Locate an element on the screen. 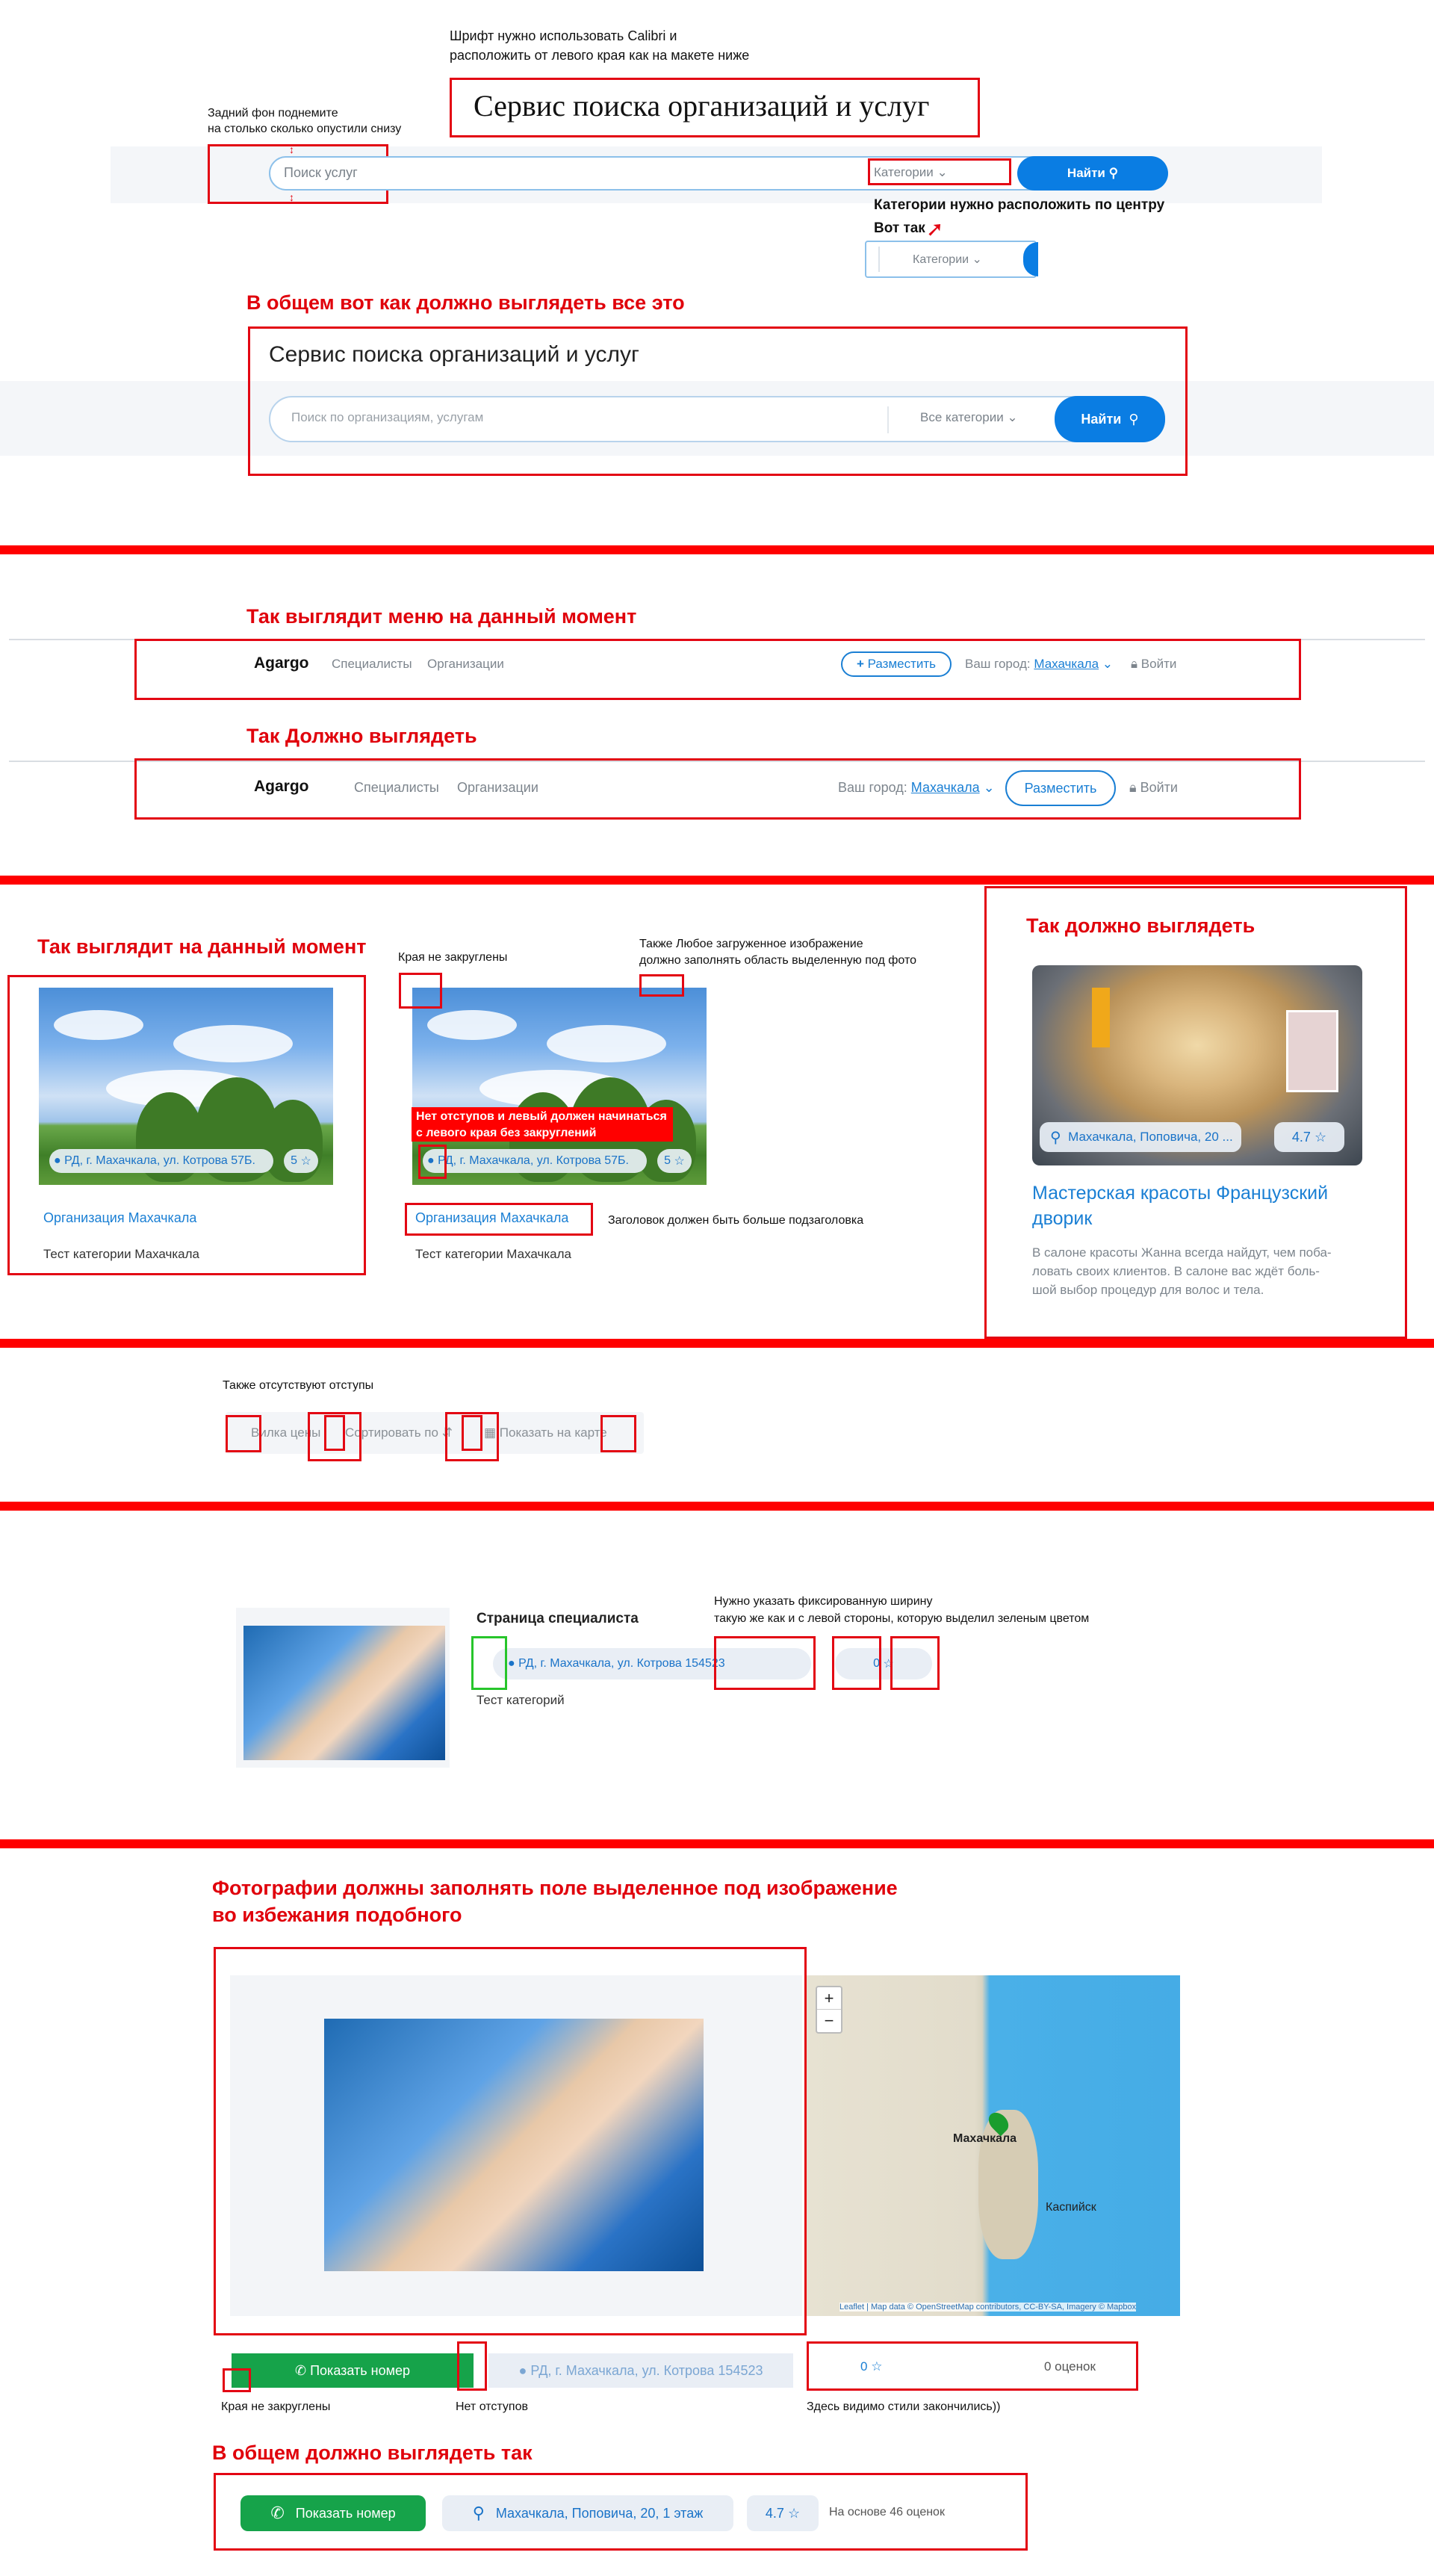 Image resolution: width=1434 pixels, height=2576 pixels. card-current-title: Организация Махачкала is located at coordinates (119, 1218).